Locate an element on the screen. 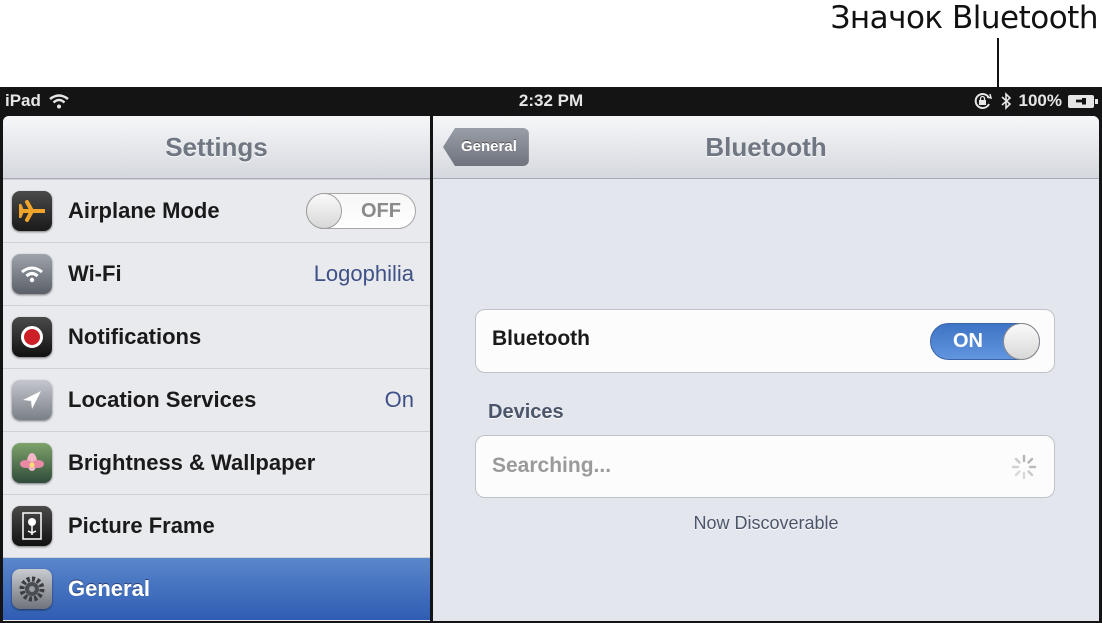 The height and width of the screenshot is (623, 1102). wifi-icon is located at coordinates (32, 274).